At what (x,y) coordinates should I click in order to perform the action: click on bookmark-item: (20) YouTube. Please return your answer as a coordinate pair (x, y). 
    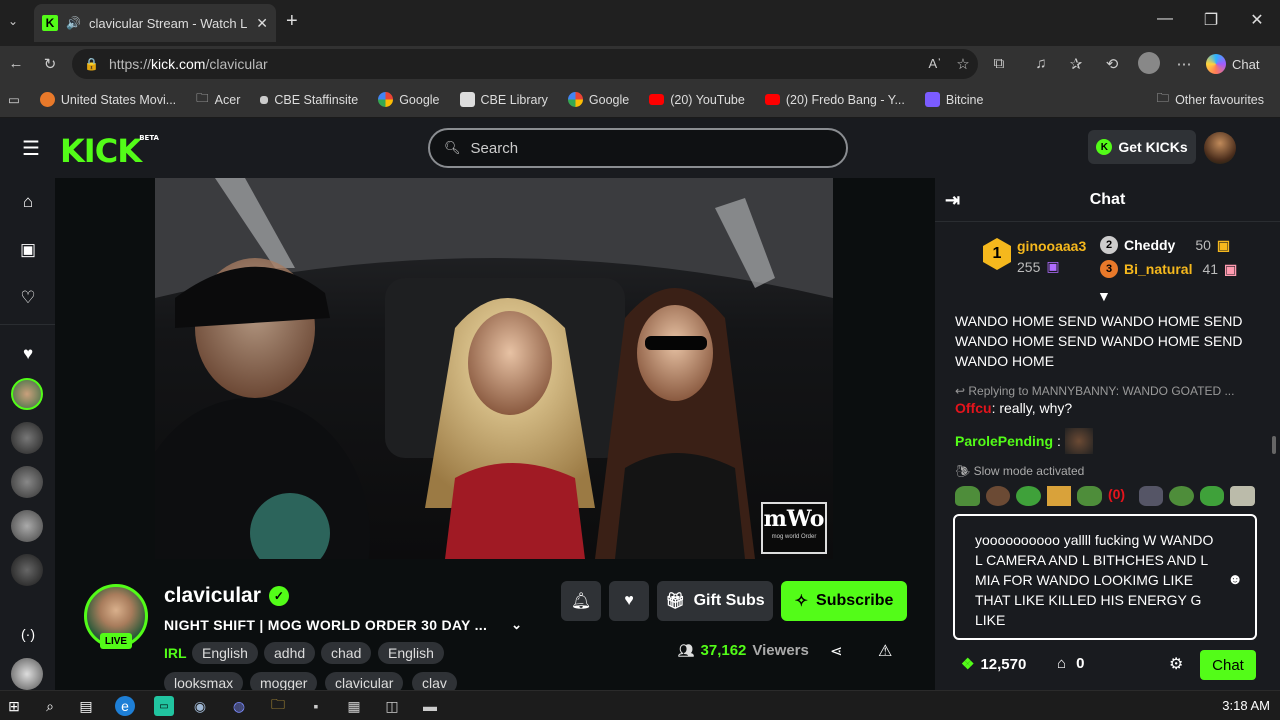
    Looking at the image, I should click on (697, 100).